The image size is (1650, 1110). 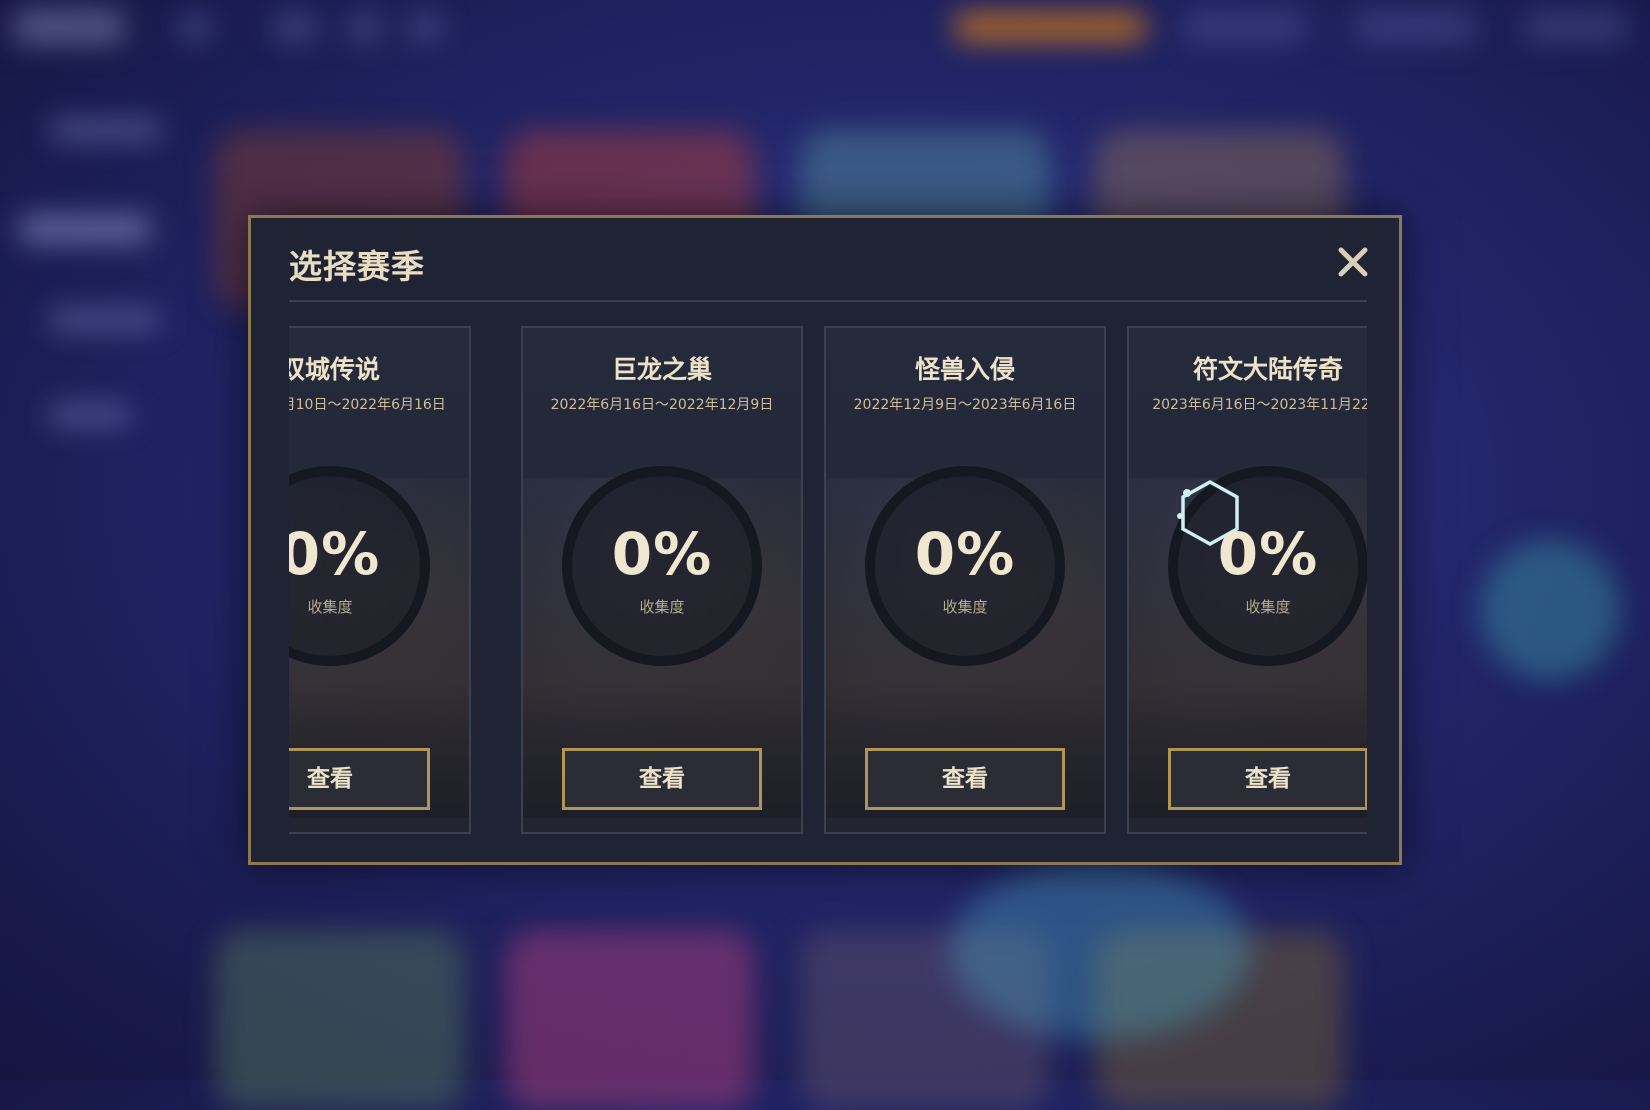 I want to click on season-card: 怪兽入侵 2022年12月9日～2023年6月16日 0% 收集度 查看, so click(x=965, y=580).